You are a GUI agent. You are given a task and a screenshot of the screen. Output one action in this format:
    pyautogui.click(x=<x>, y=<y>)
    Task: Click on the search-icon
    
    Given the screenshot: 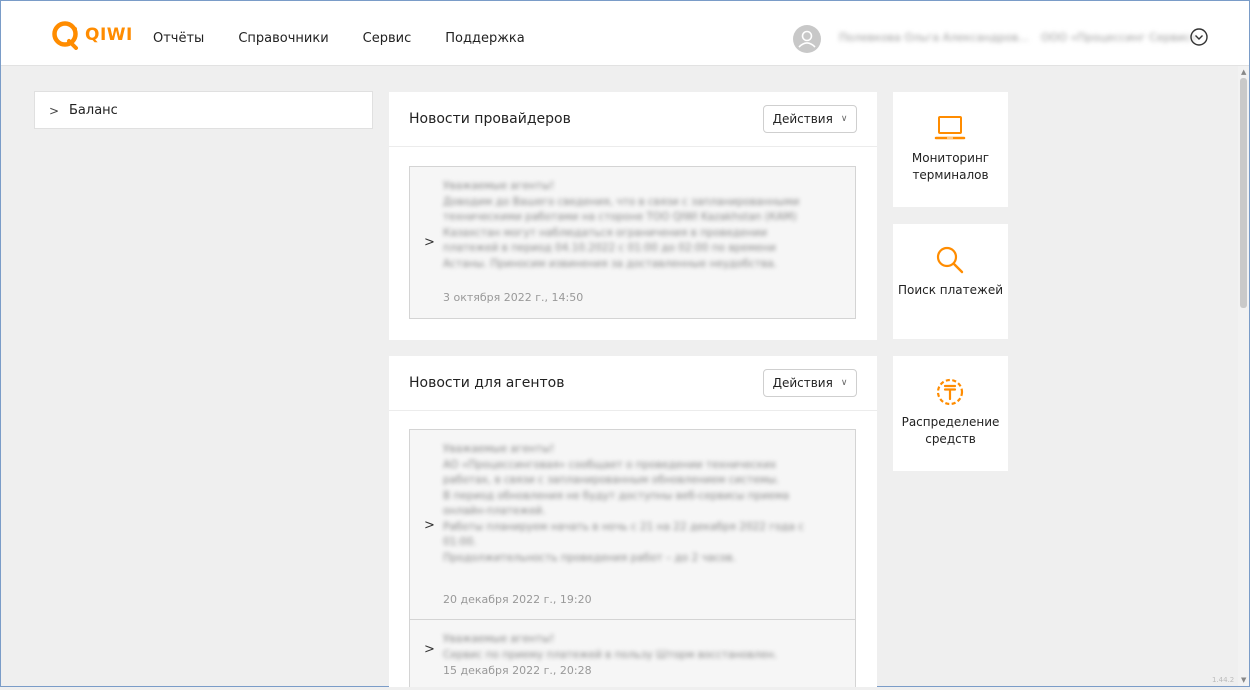 What is the action you would take?
    pyautogui.click(x=950, y=260)
    